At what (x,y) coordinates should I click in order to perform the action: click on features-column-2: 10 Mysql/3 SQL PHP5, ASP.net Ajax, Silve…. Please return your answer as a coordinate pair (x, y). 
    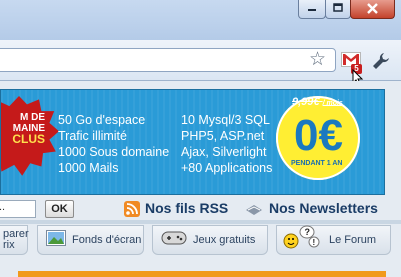
    Looking at the image, I should click on (226, 144).